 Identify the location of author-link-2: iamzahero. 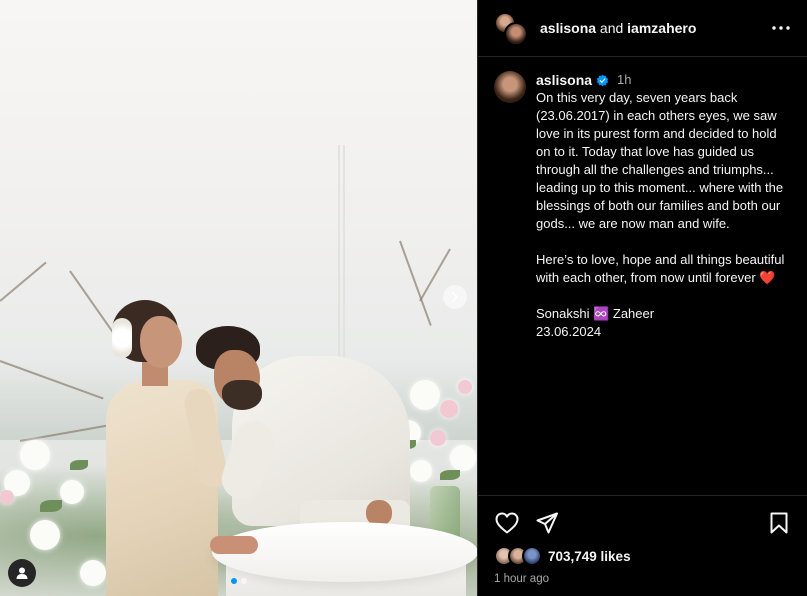
(661, 28).